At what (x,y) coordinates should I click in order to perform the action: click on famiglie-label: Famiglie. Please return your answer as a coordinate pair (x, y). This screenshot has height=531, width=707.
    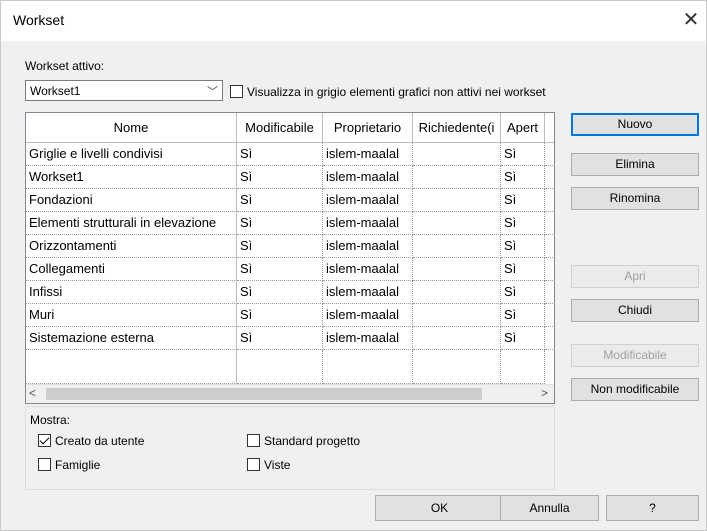
    Looking at the image, I should click on (78, 465).